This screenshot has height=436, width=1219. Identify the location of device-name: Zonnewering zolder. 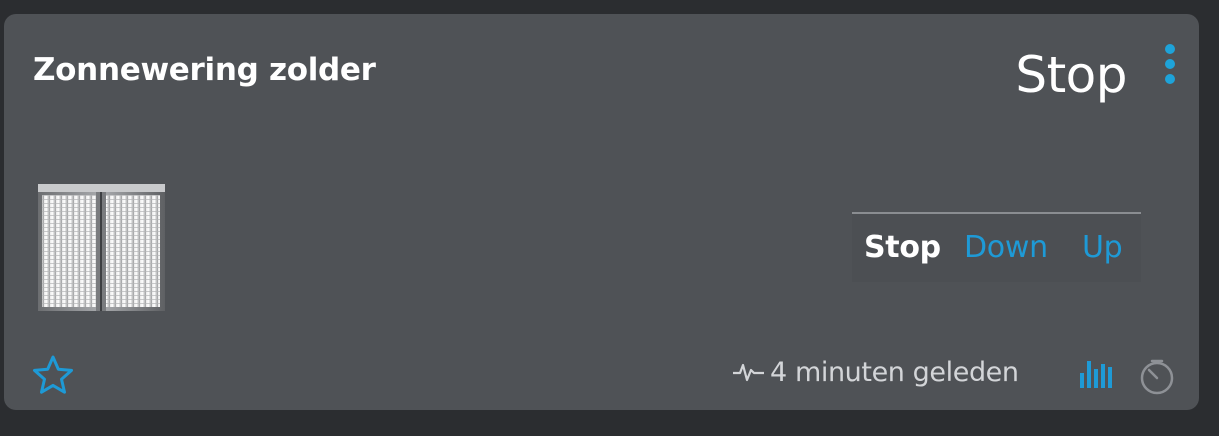
(204, 70).